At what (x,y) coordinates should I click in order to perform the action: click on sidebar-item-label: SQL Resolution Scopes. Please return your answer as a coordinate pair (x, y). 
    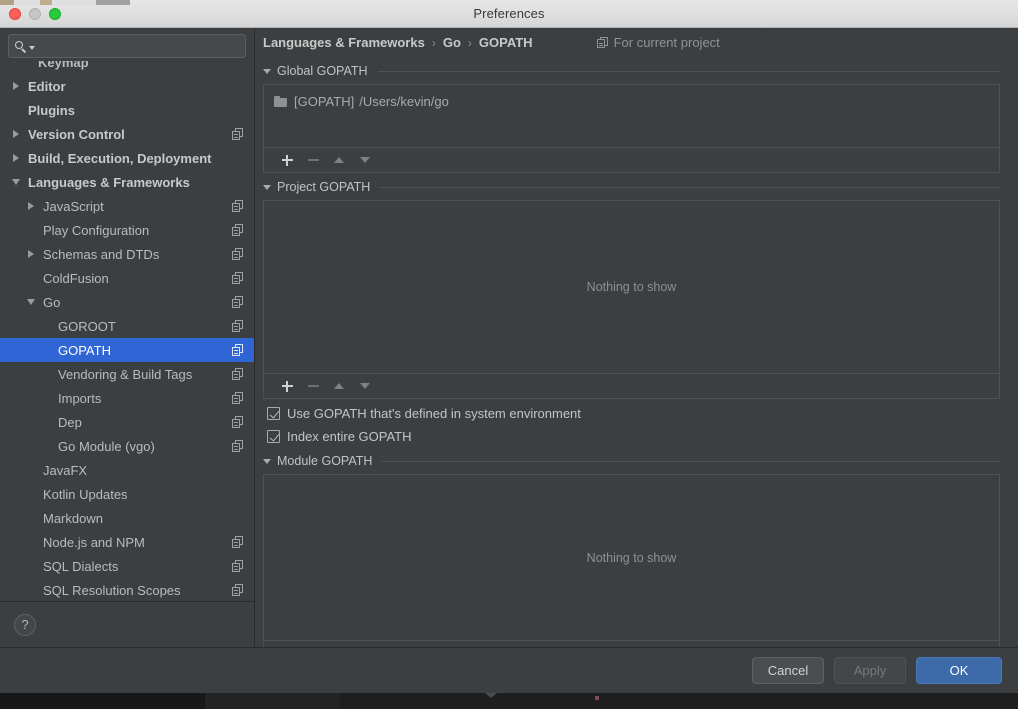
    Looking at the image, I should click on (112, 590).